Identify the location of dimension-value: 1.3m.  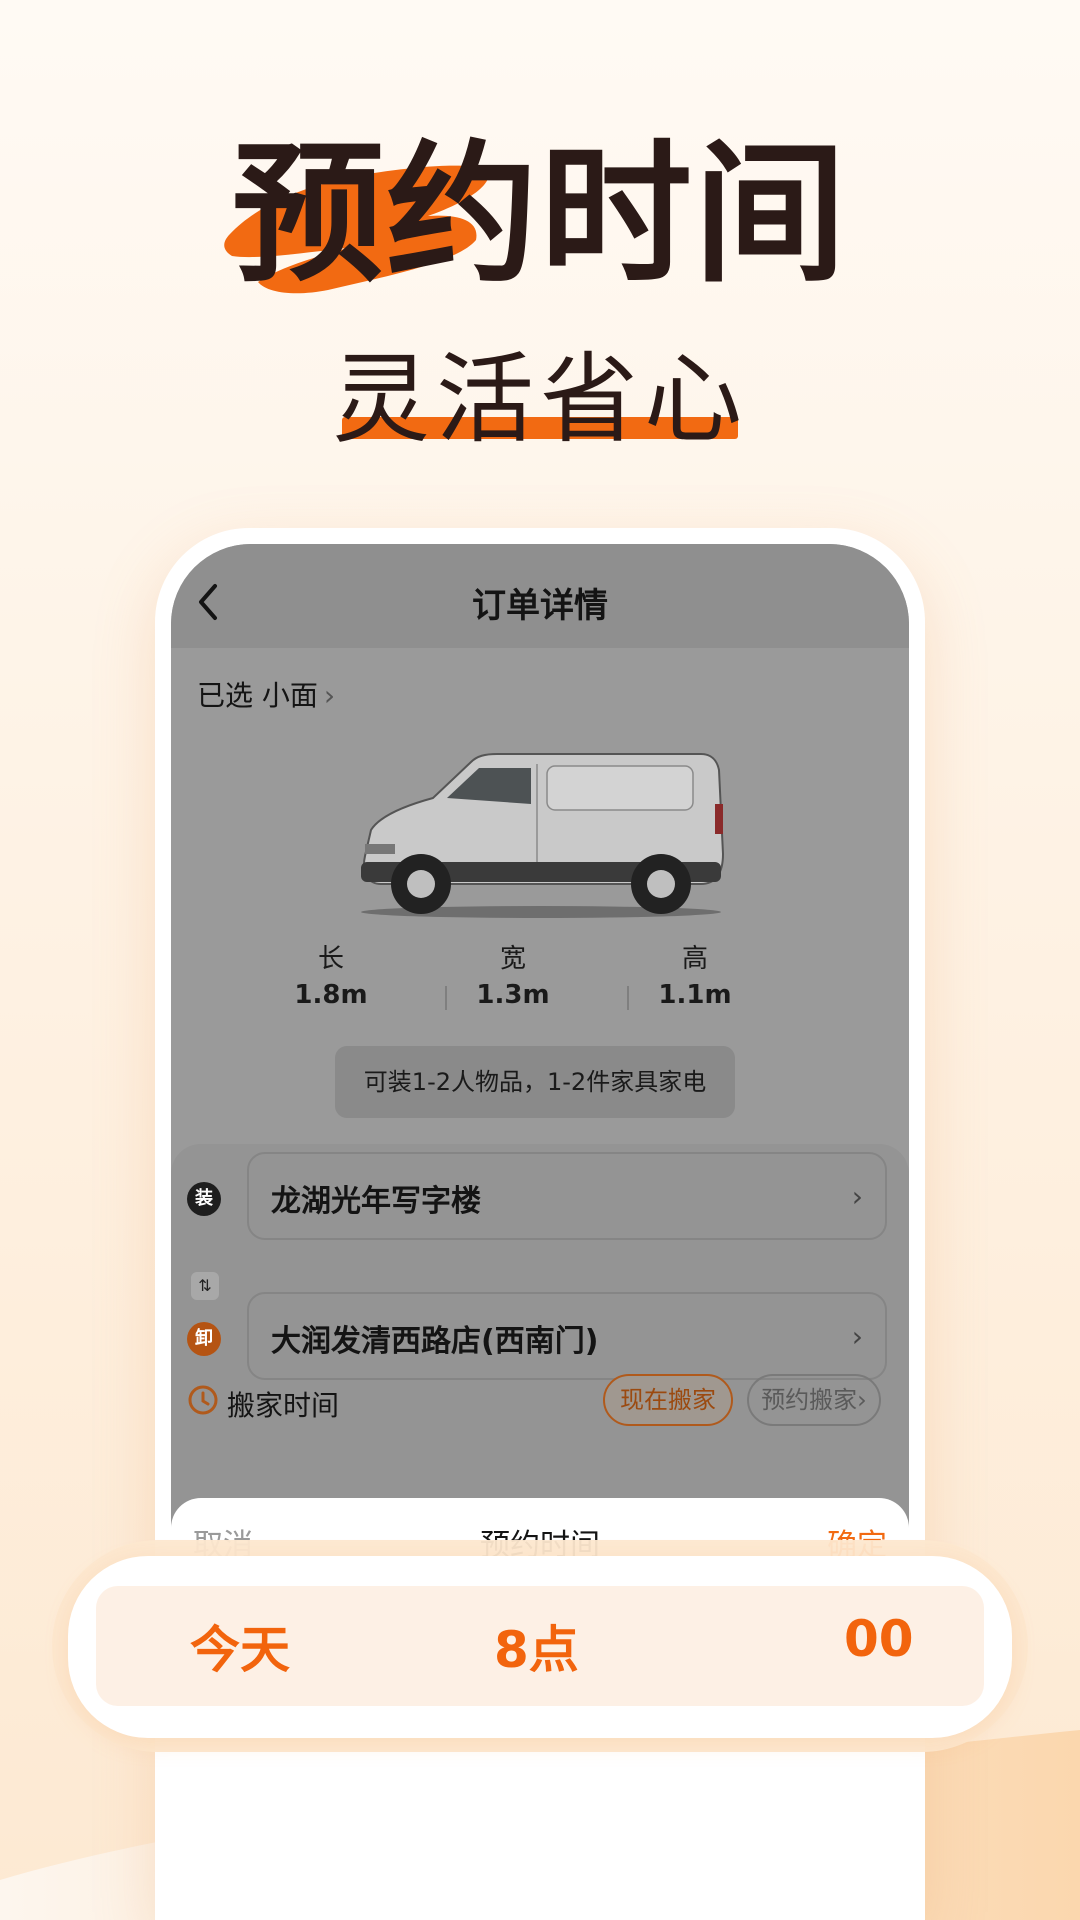
(513, 995).